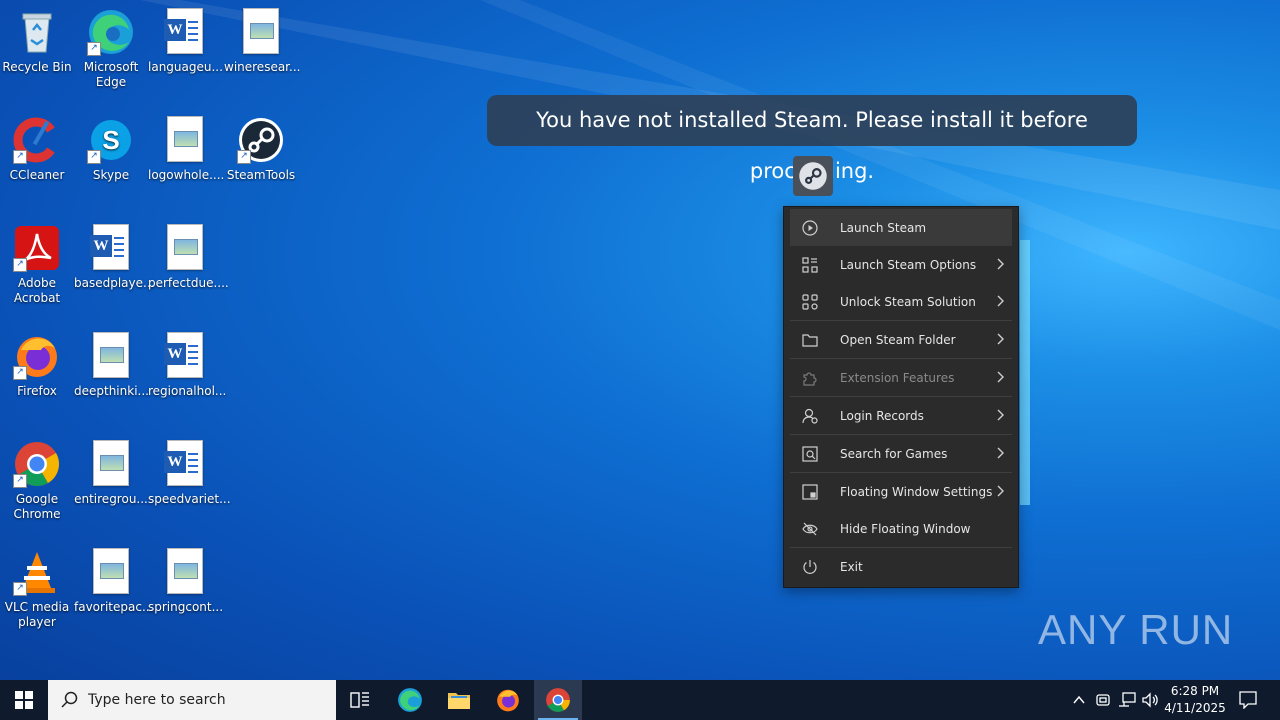 The width and height of the screenshot is (1280, 720). I want to click on taskbar-chrome, so click(558, 700).